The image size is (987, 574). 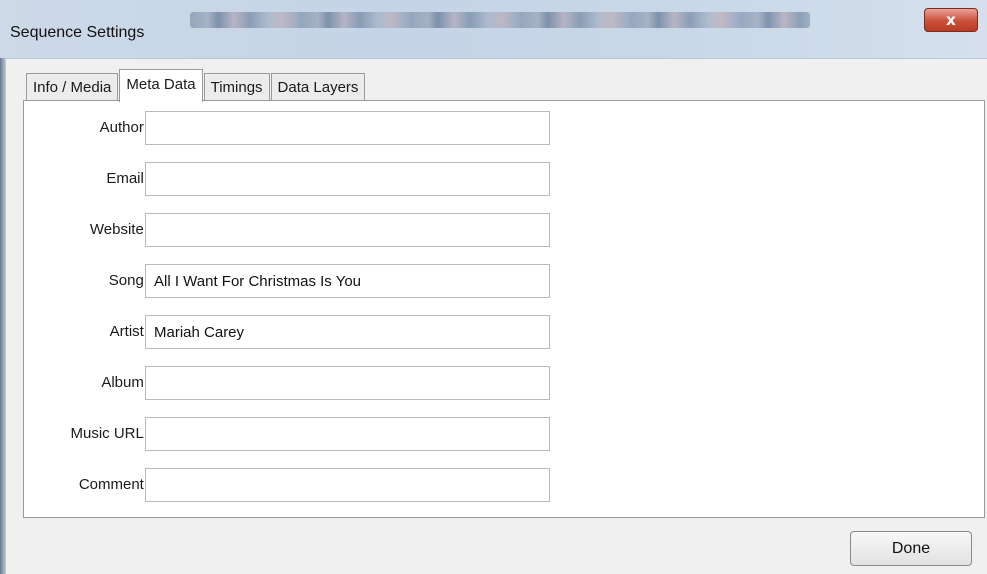 What do you see at coordinates (3, 316) in the screenshot?
I see `window-edge` at bounding box center [3, 316].